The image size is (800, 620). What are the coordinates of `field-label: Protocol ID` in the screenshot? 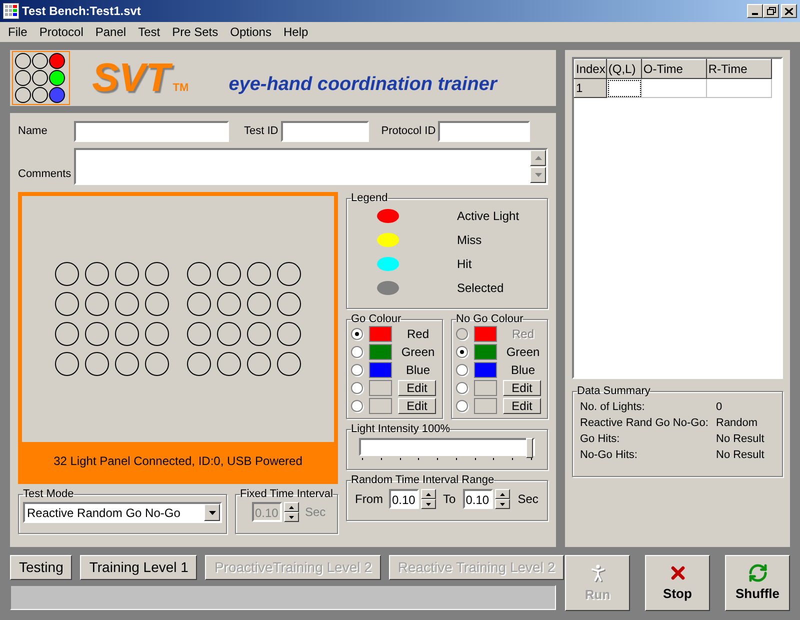 It's located at (408, 132).